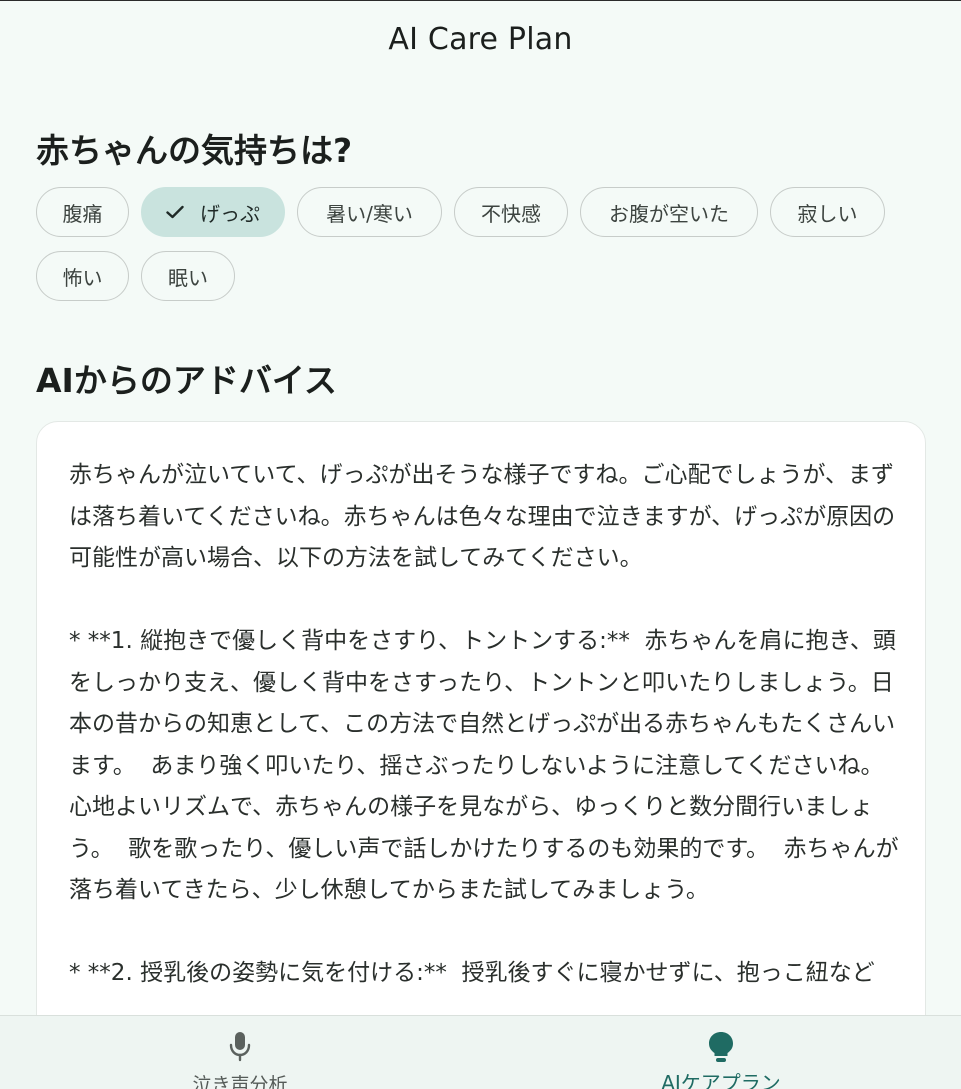 The image size is (961, 1089). I want to click on chip-label: 腹痛, so click(82, 213).